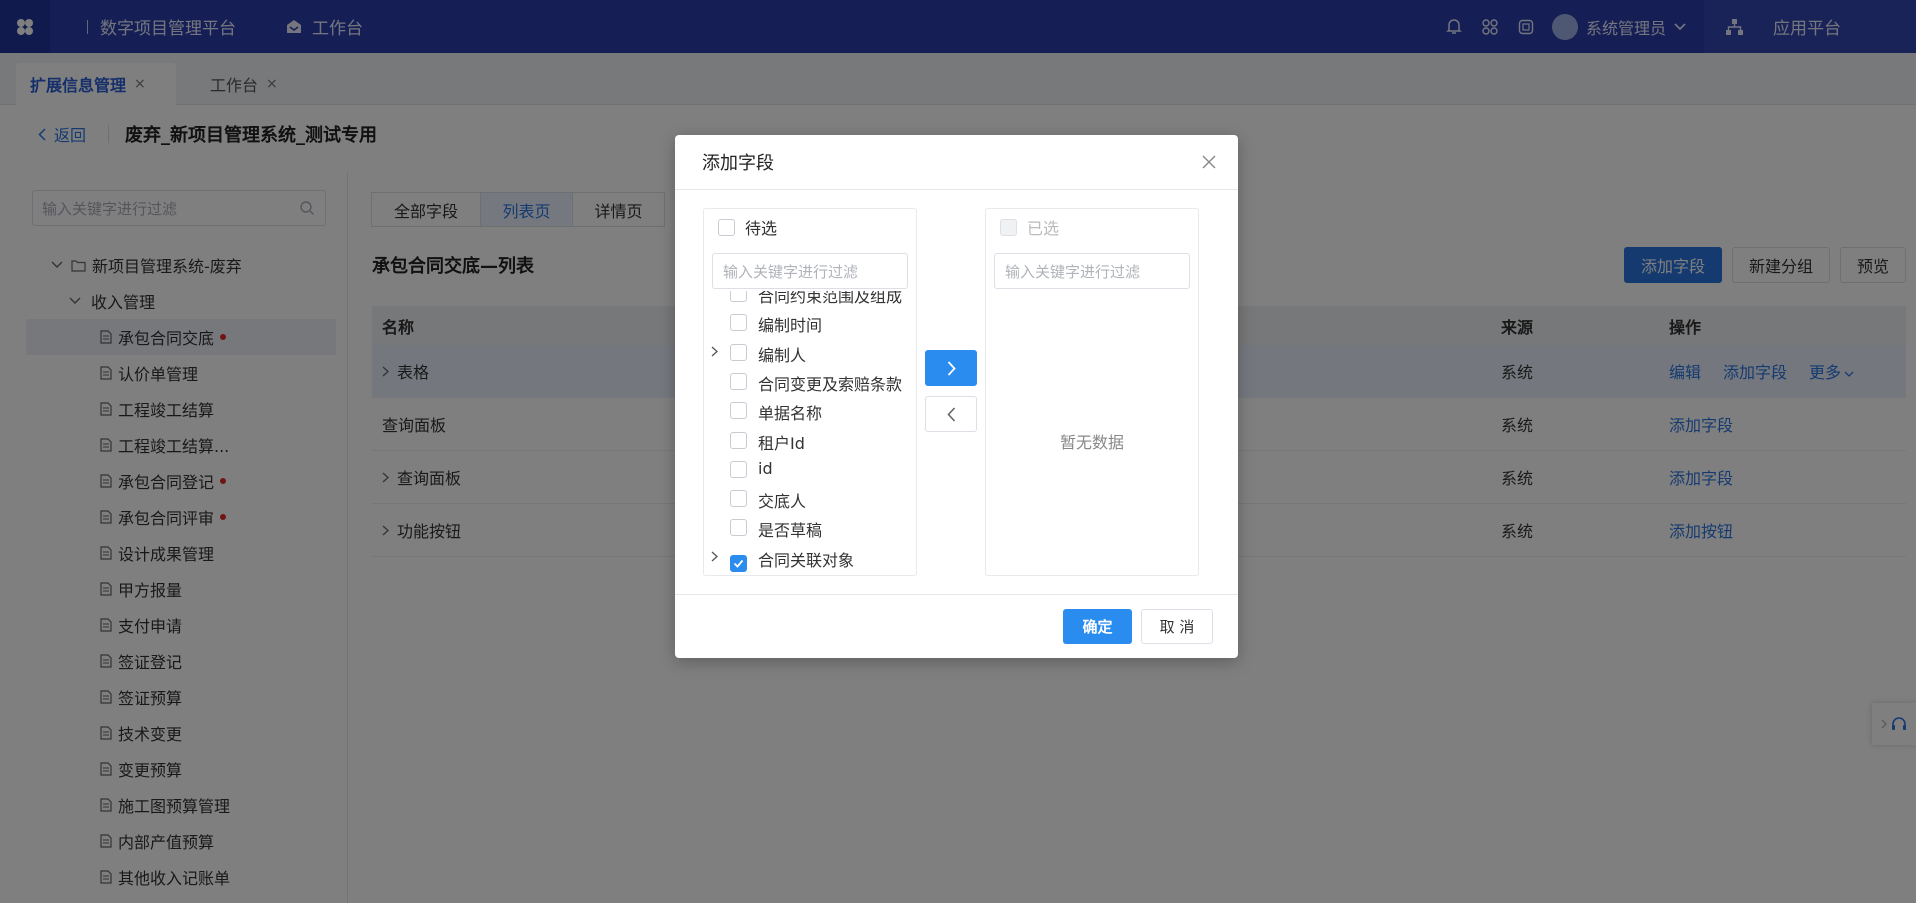 The height and width of the screenshot is (903, 1916). Describe the element at coordinates (810, 498) in the screenshot. I see `candidate-item: 交底人` at that location.